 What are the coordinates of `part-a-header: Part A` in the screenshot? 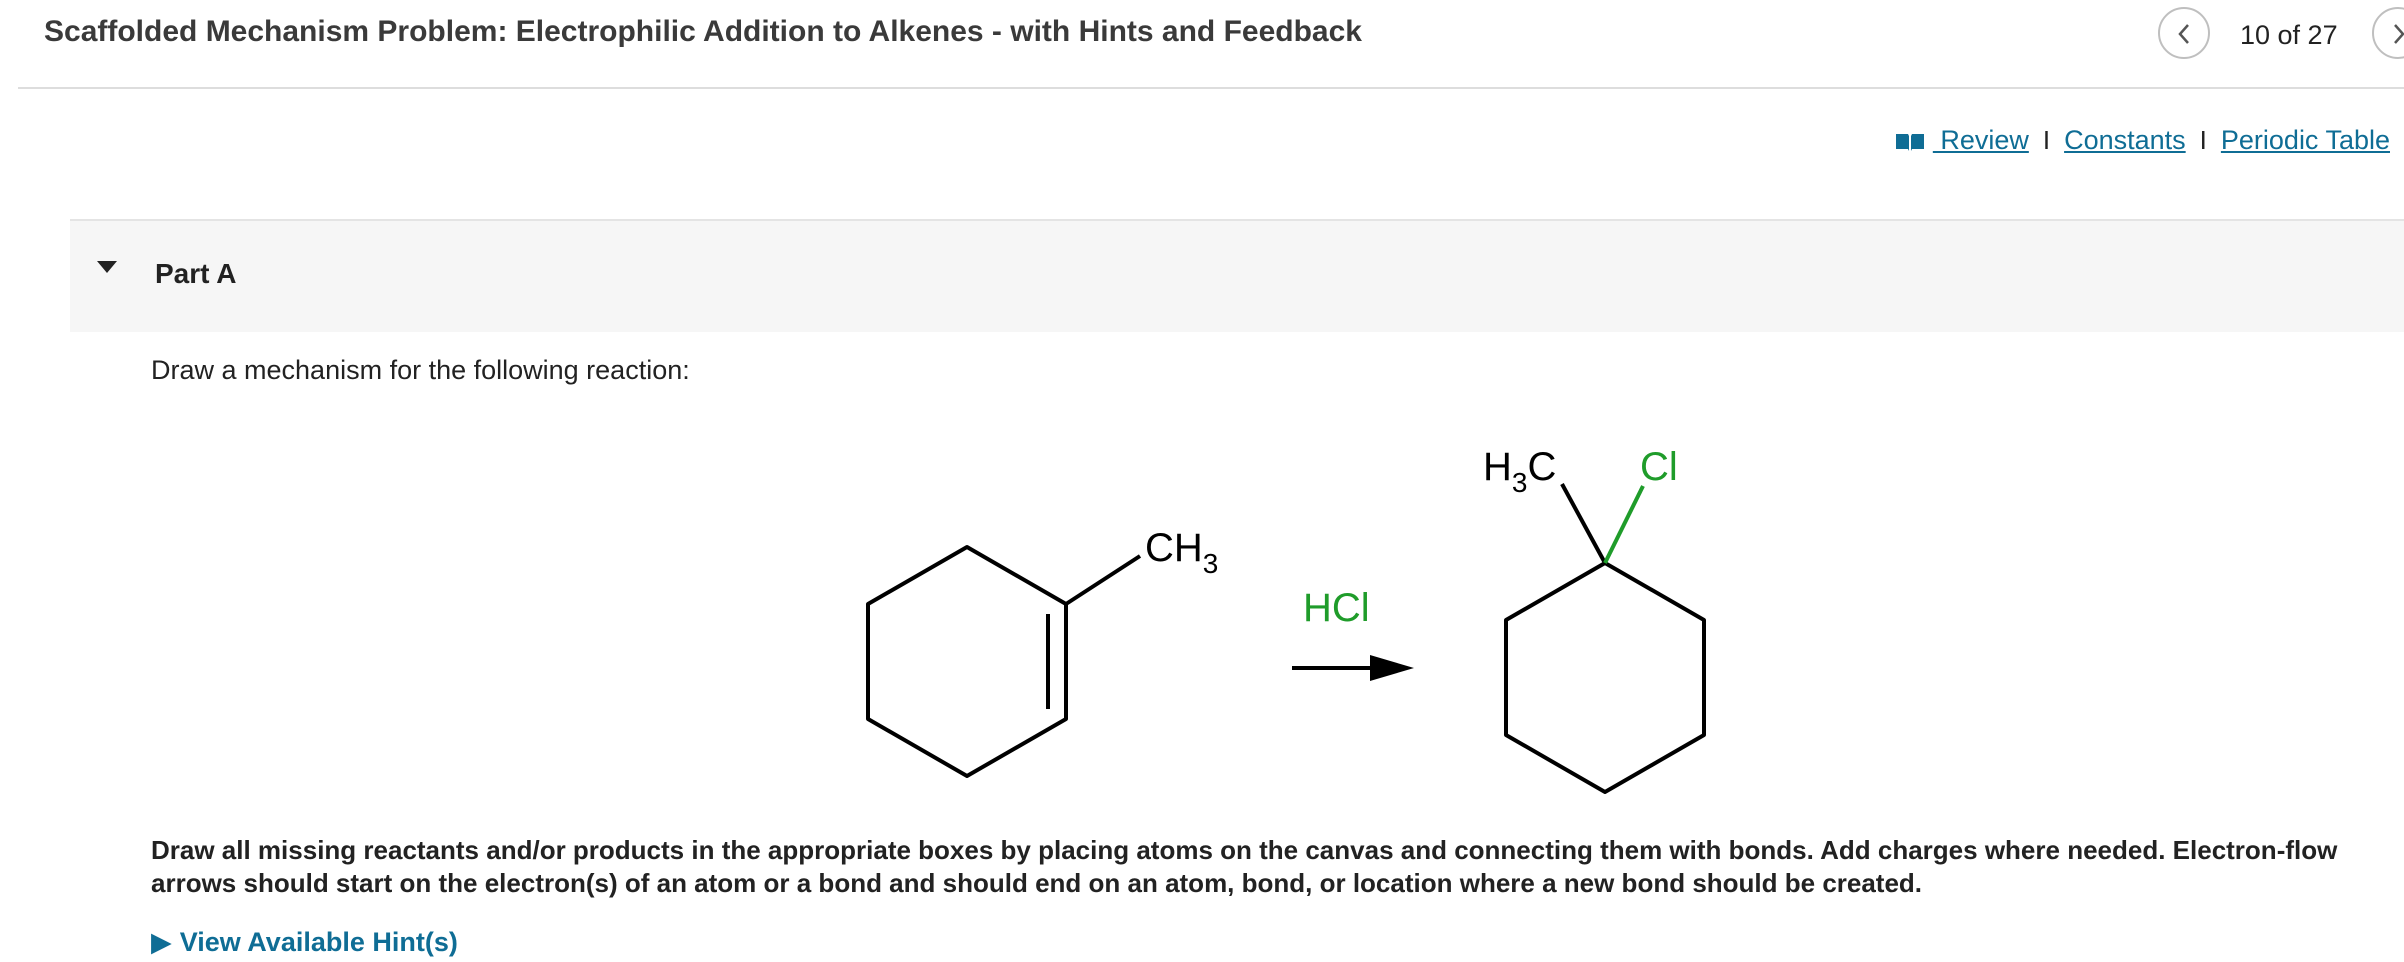 It's located at (1237, 275).